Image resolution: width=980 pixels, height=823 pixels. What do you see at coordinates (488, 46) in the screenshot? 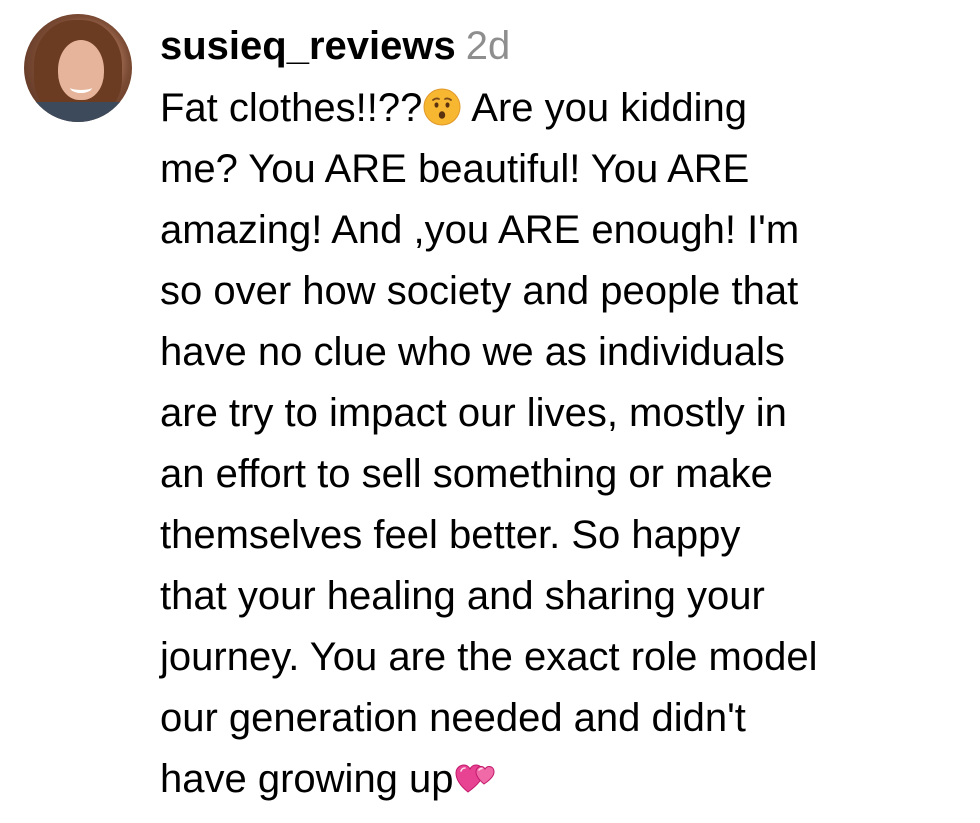
I see `timestamp: 2d` at bounding box center [488, 46].